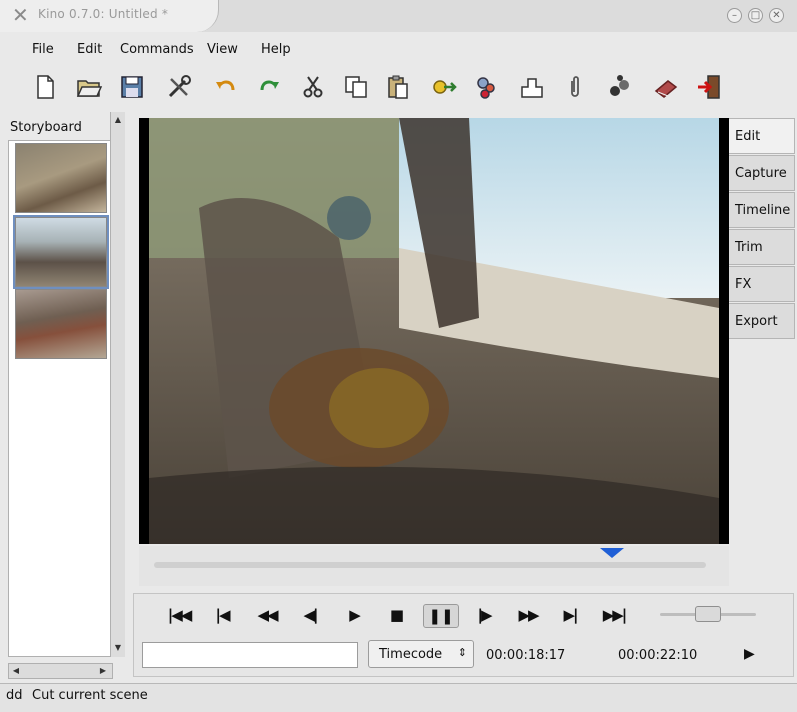  What do you see at coordinates (411, 654) in the screenshot?
I see `timecode-format-label: Timecode` at bounding box center [411, 654].